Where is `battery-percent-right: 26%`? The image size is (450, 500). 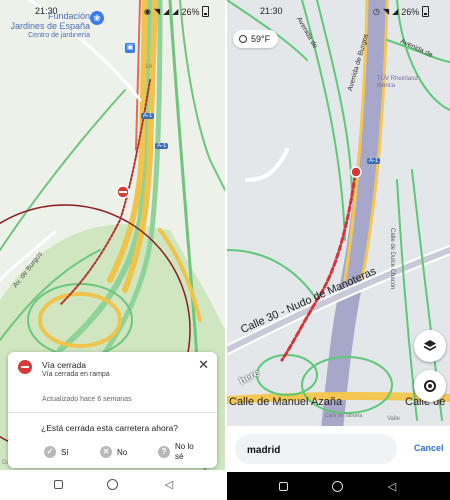
battery-percent-right: 26% is located at coordinates (410, 11).